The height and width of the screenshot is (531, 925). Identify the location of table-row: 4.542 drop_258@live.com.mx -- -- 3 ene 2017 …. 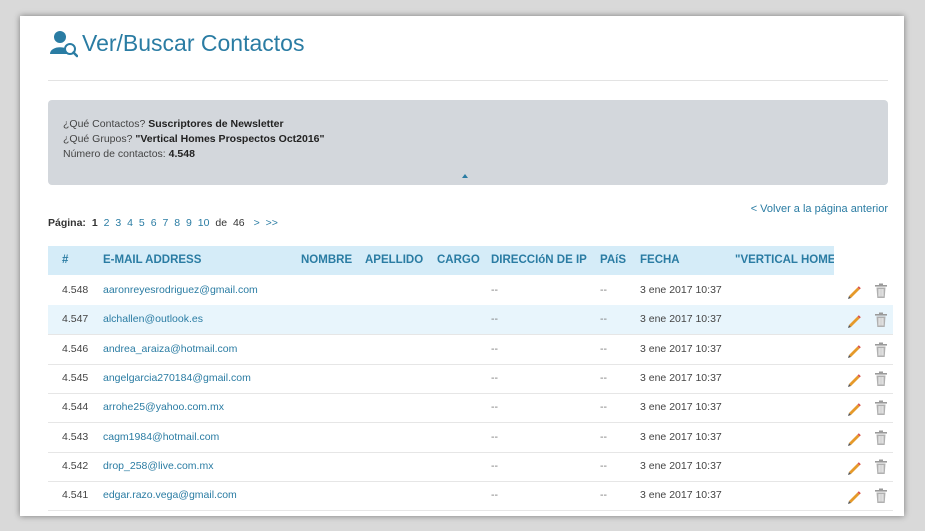
(470, 467).